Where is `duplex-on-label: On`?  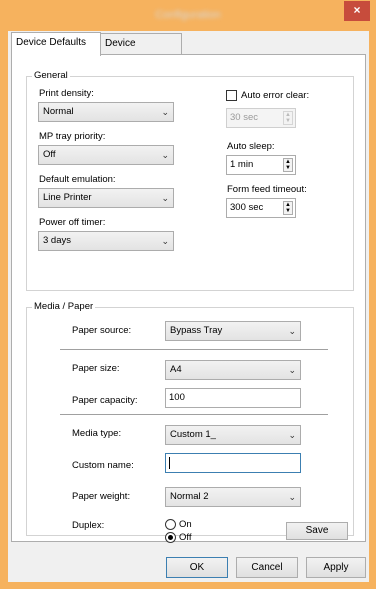 duplex-on-label: On is located at coordinates (185, 524).